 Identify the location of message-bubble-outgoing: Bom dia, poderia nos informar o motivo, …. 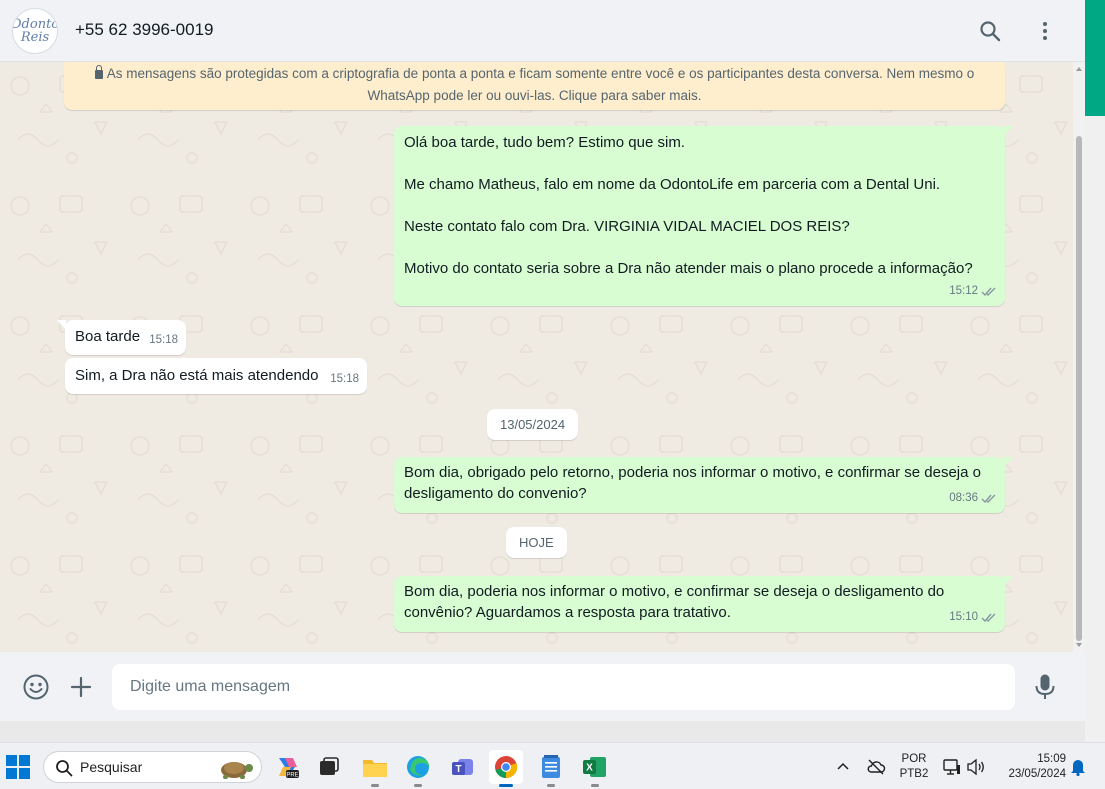
(703, 604).